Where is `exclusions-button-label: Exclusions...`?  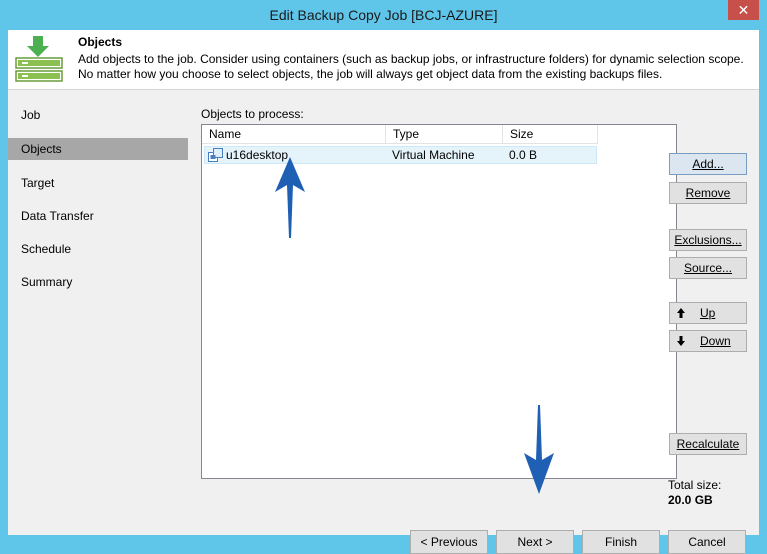
exclusions-button-label: Exclusions... is located at coordinates (708, 240).